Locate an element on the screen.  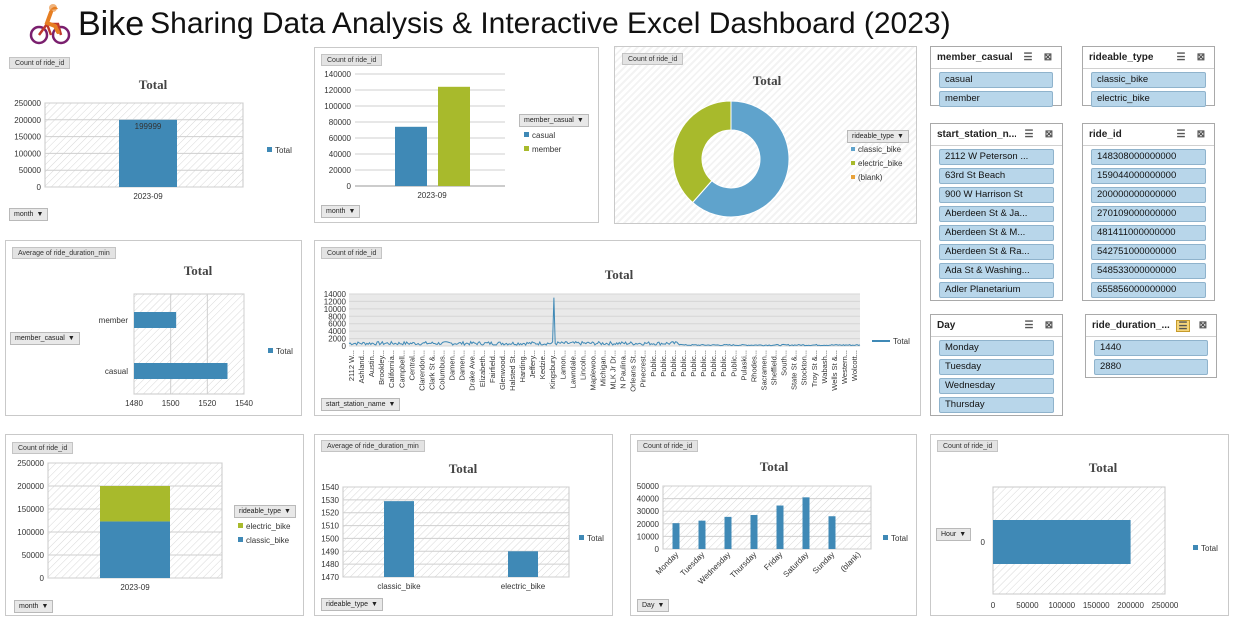
rideable-type-filter-button: rideable_type ▼ is located at coordinates (352, 604).